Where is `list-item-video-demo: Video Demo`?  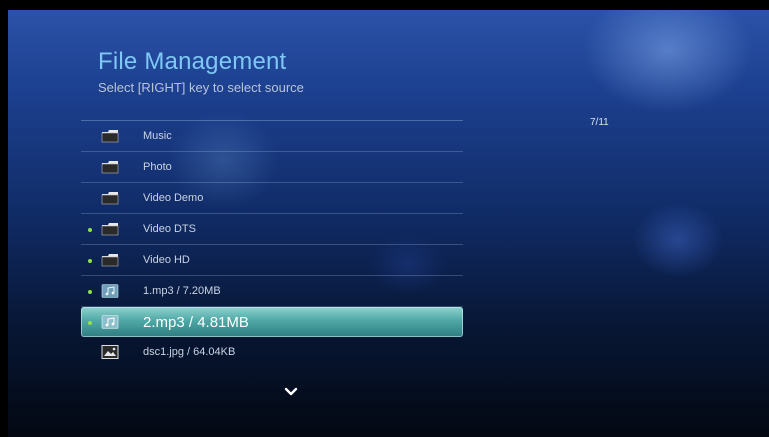 list-item-video-demo: Video Demo is located at coordinates (272, 198).